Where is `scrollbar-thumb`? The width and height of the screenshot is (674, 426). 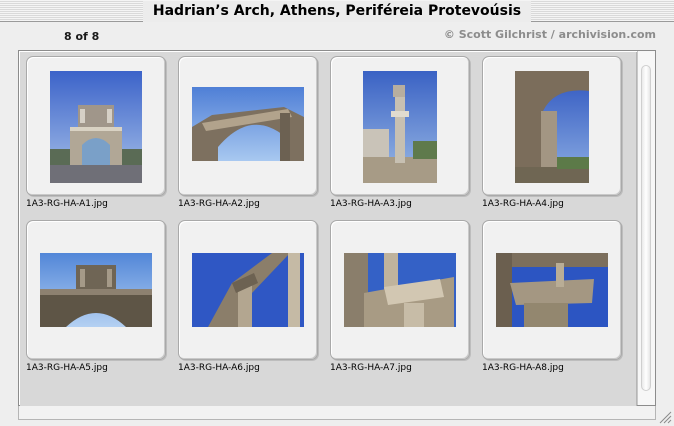 scrollbar-thumb is located at coordinates (646, 228).